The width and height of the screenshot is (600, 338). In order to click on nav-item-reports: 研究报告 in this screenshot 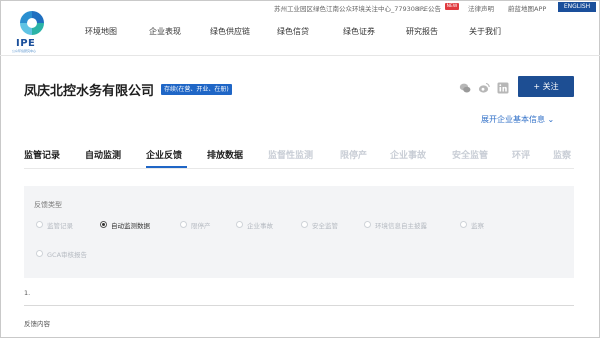, I will do `click(422, 31)`.